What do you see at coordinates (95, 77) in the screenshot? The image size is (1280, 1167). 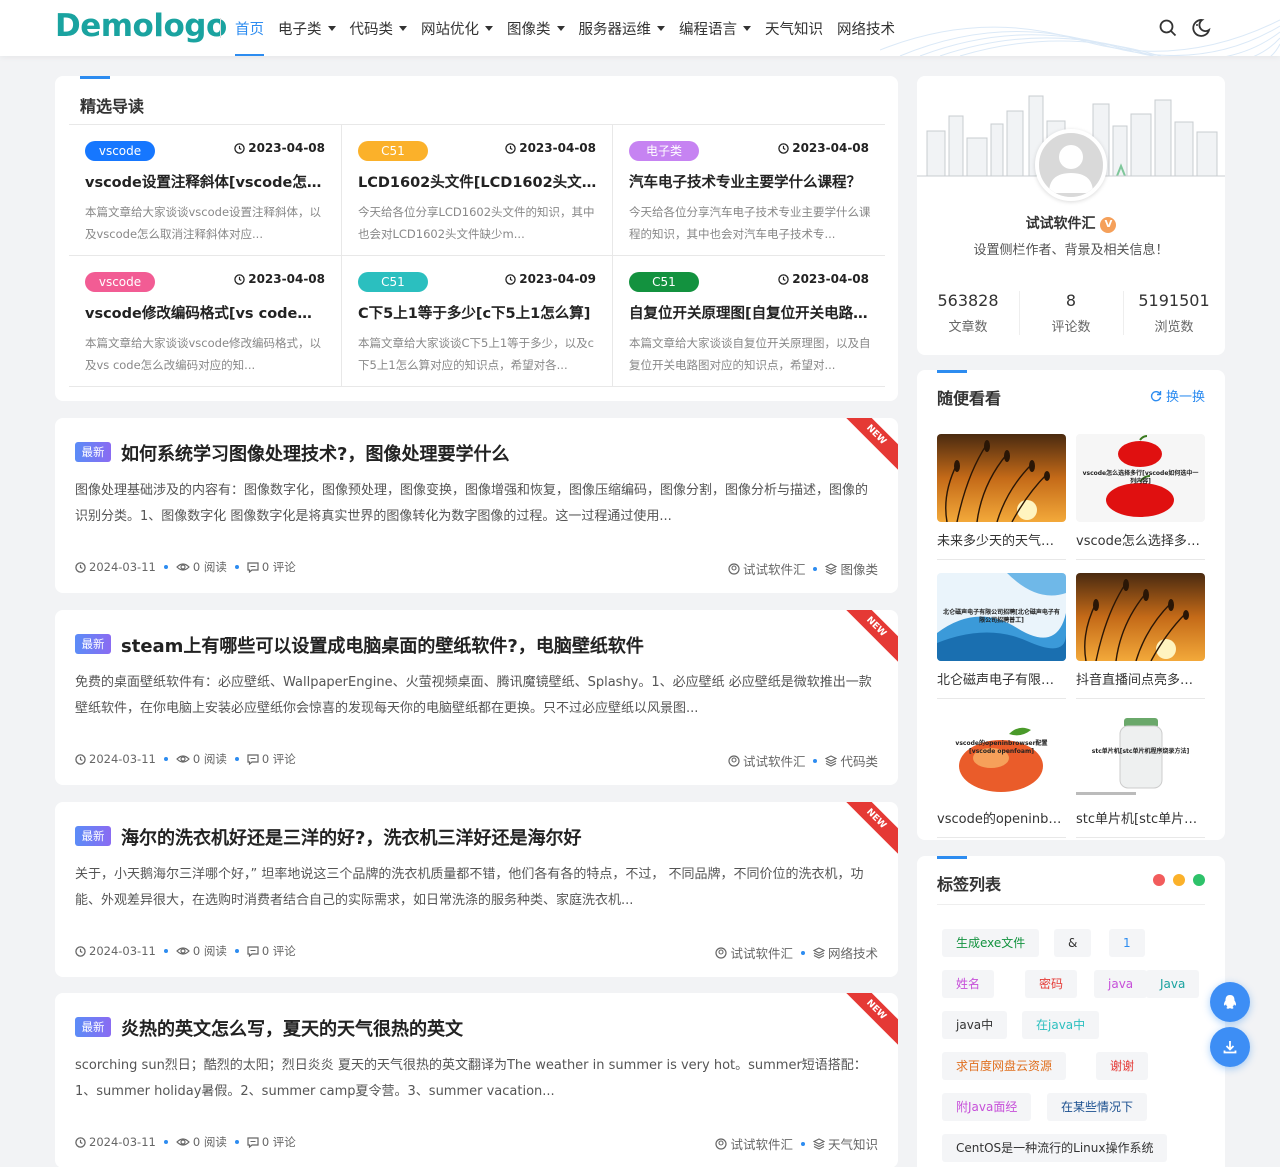 I see `section-accent` at bounding box center [95, 77].